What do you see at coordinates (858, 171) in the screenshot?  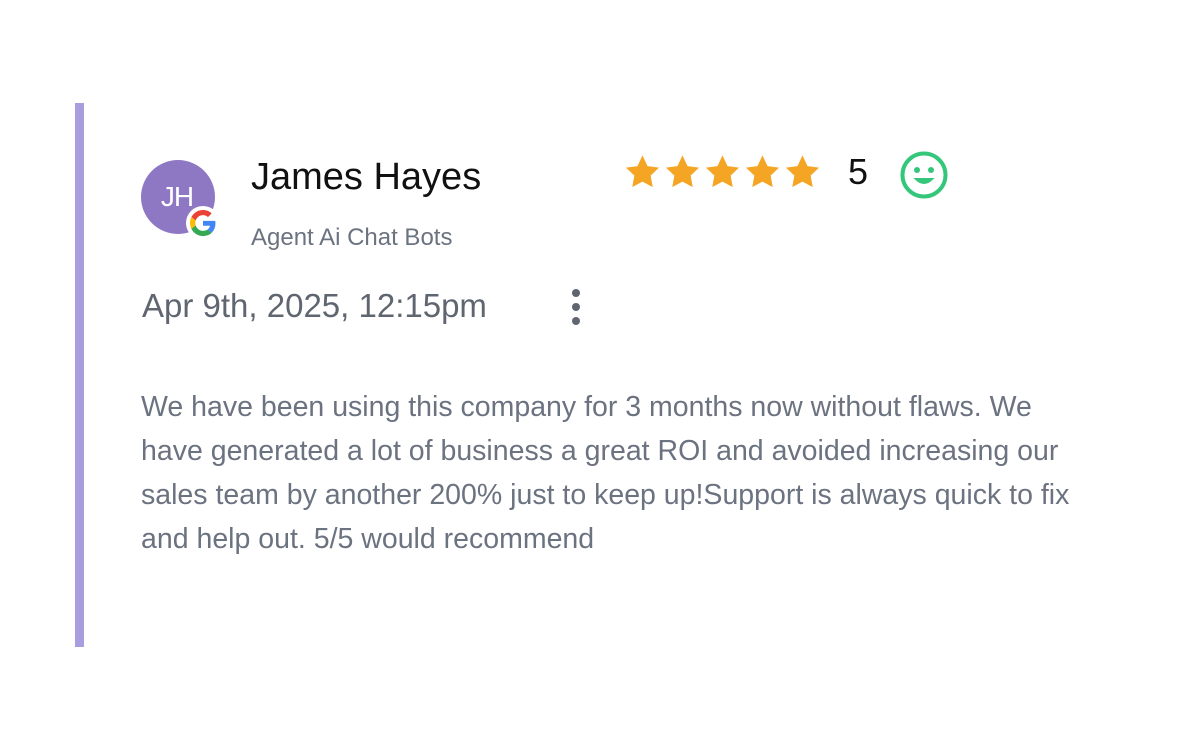 I see `rating-number: 5` at bounding box center [858, 171].